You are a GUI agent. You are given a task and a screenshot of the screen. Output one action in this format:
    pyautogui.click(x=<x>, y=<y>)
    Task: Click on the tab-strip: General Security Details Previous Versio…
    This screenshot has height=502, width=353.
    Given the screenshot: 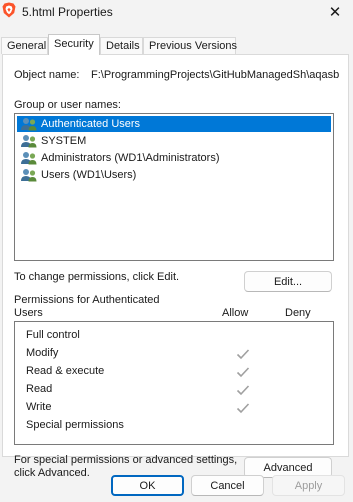 What is the action you would take?
    pyautogui.click(x=176, y=44)
    